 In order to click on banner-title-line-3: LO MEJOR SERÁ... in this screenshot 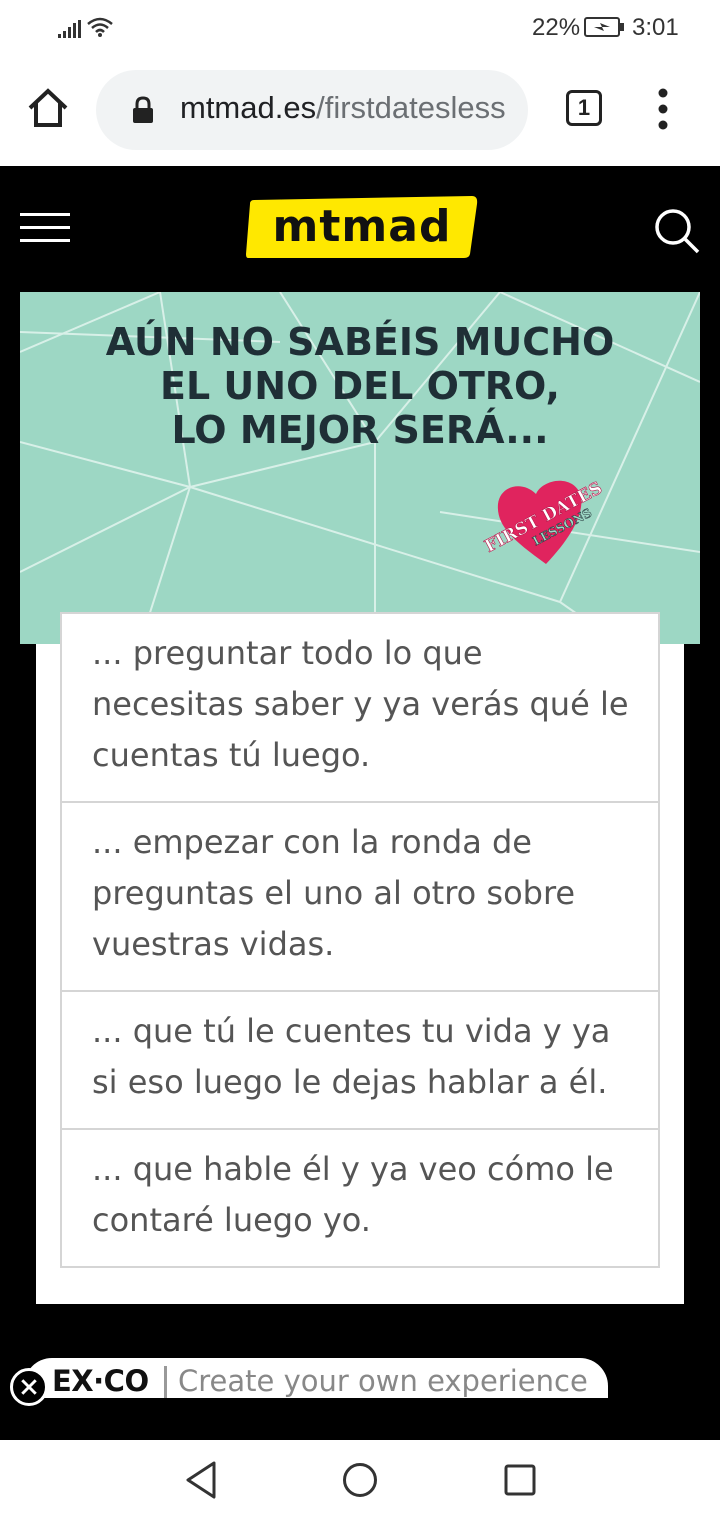, I will do `click(360, 430)`.